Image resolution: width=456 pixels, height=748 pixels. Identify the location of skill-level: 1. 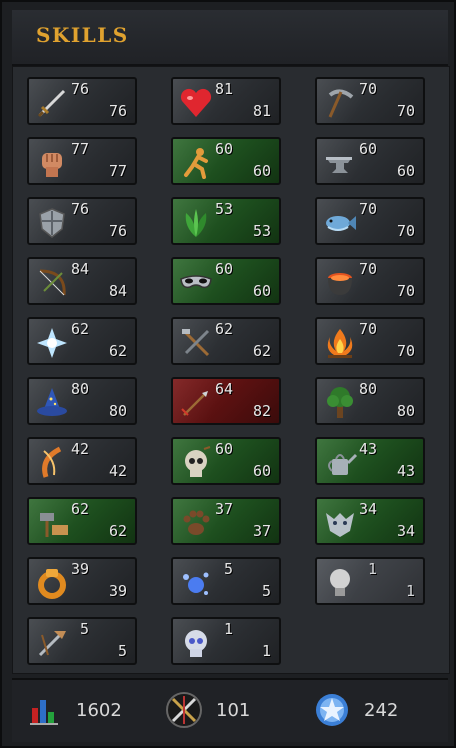
(372, 569).